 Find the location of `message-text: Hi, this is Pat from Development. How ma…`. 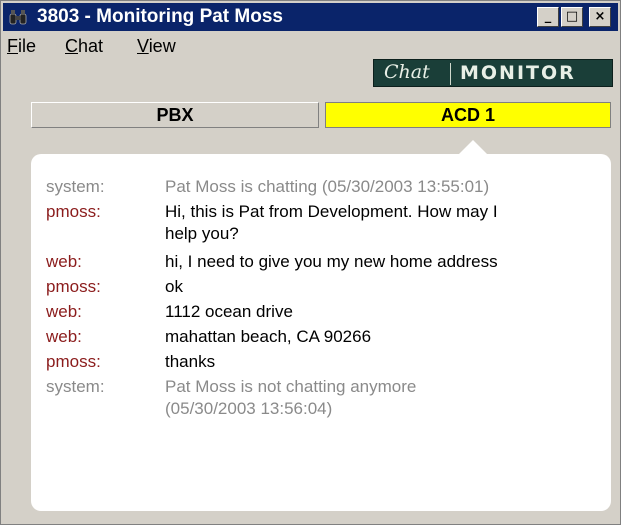

message-text: Hi, this is Pat from Development. How ma… is located at coordinates (331, 222).